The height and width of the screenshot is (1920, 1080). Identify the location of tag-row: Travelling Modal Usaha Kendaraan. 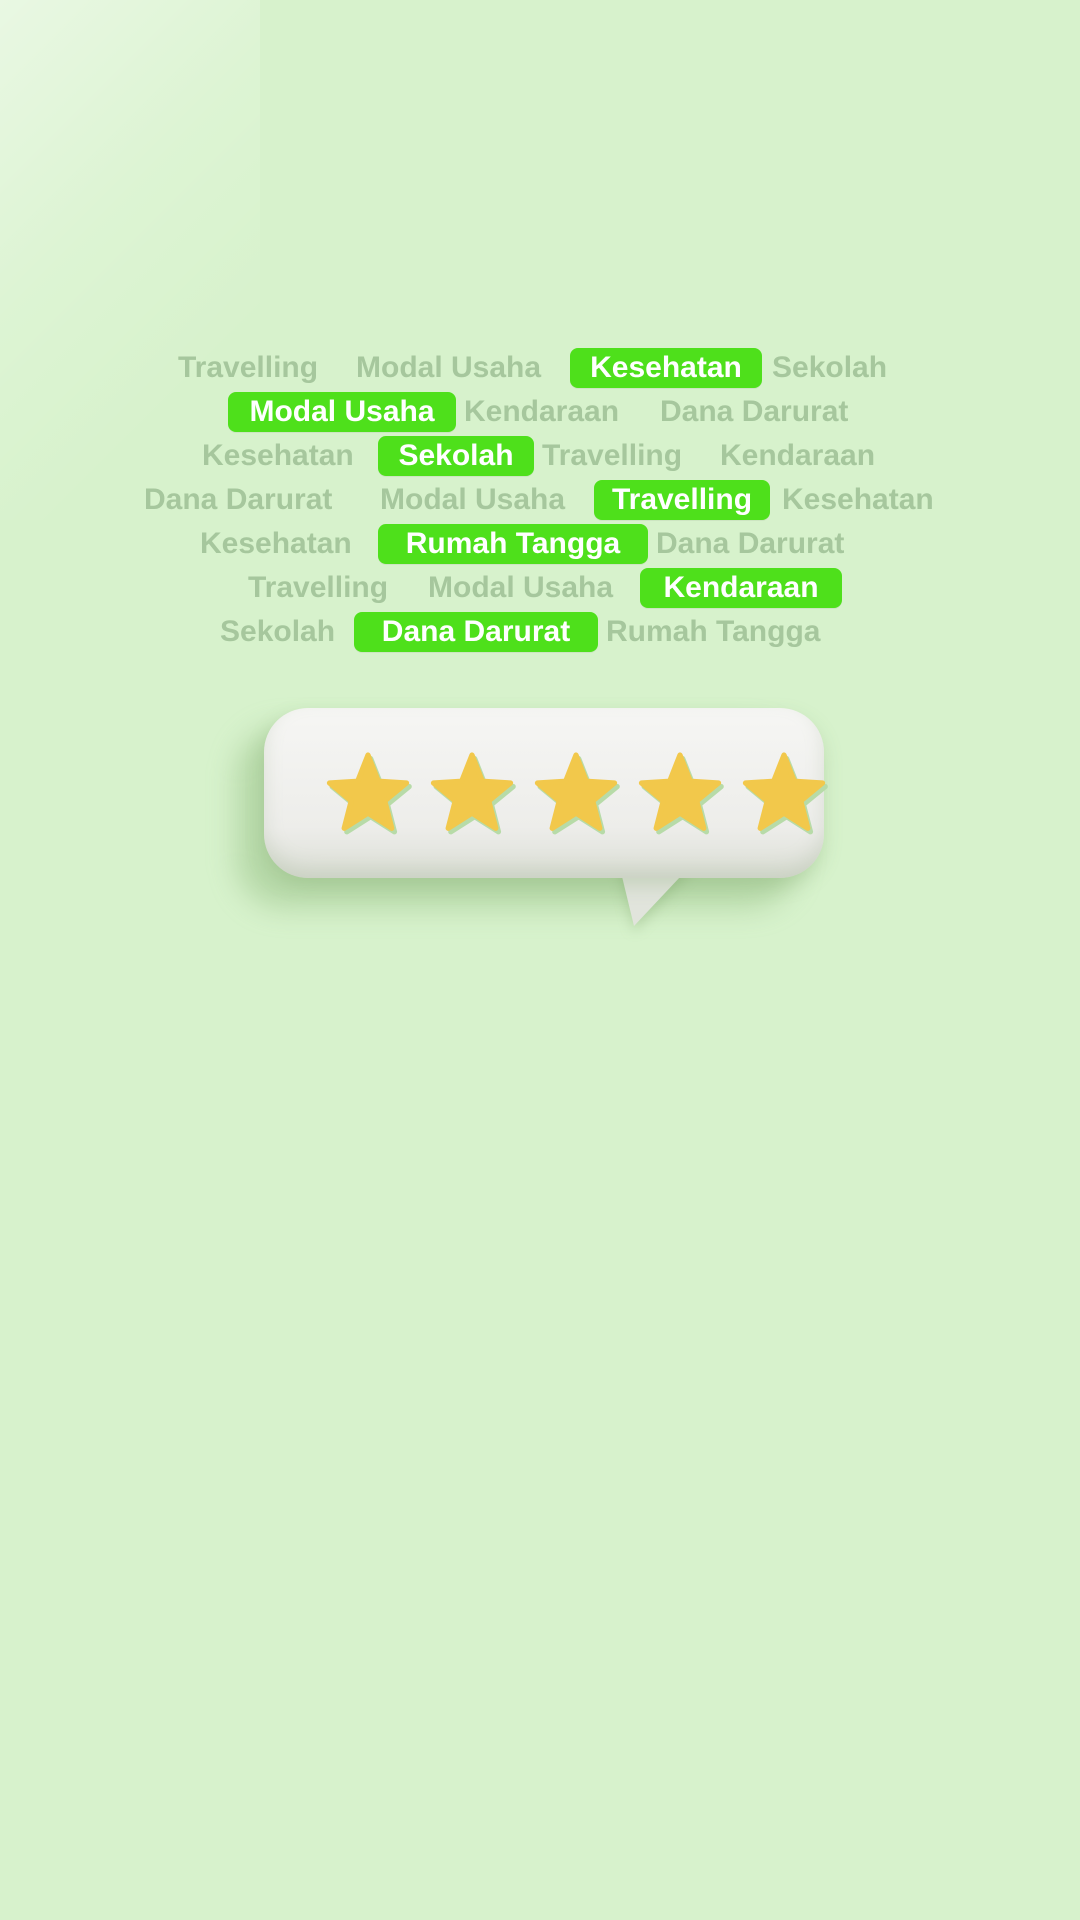
(540, 590).